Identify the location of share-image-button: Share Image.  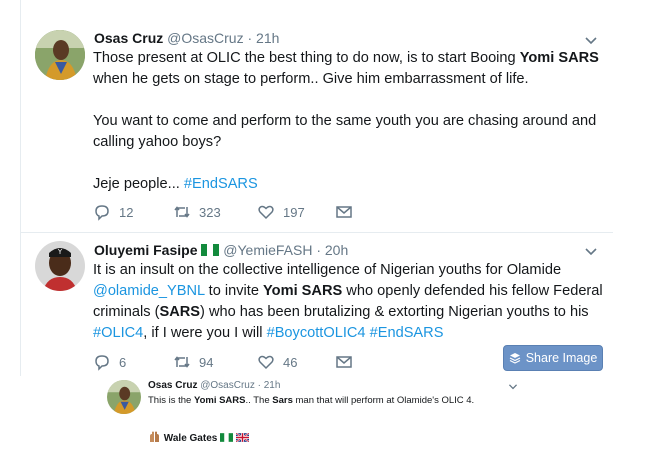
(553, 358).